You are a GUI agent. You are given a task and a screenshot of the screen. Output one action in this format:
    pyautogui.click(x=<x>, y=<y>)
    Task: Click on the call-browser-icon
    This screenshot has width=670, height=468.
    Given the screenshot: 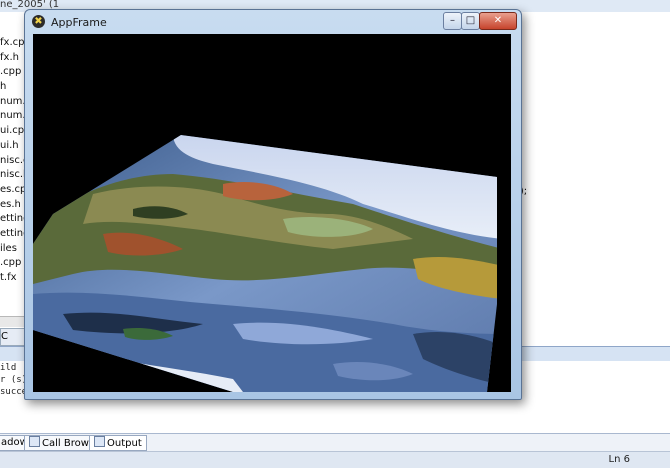 What is the action you would take?
    pyautogui.click(x=34, y=441)
    